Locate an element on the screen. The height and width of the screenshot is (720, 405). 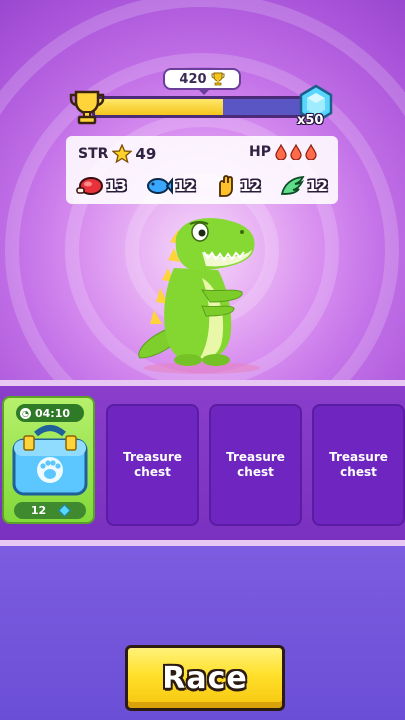
hp-label: HP is located at coordinates (260, 152).